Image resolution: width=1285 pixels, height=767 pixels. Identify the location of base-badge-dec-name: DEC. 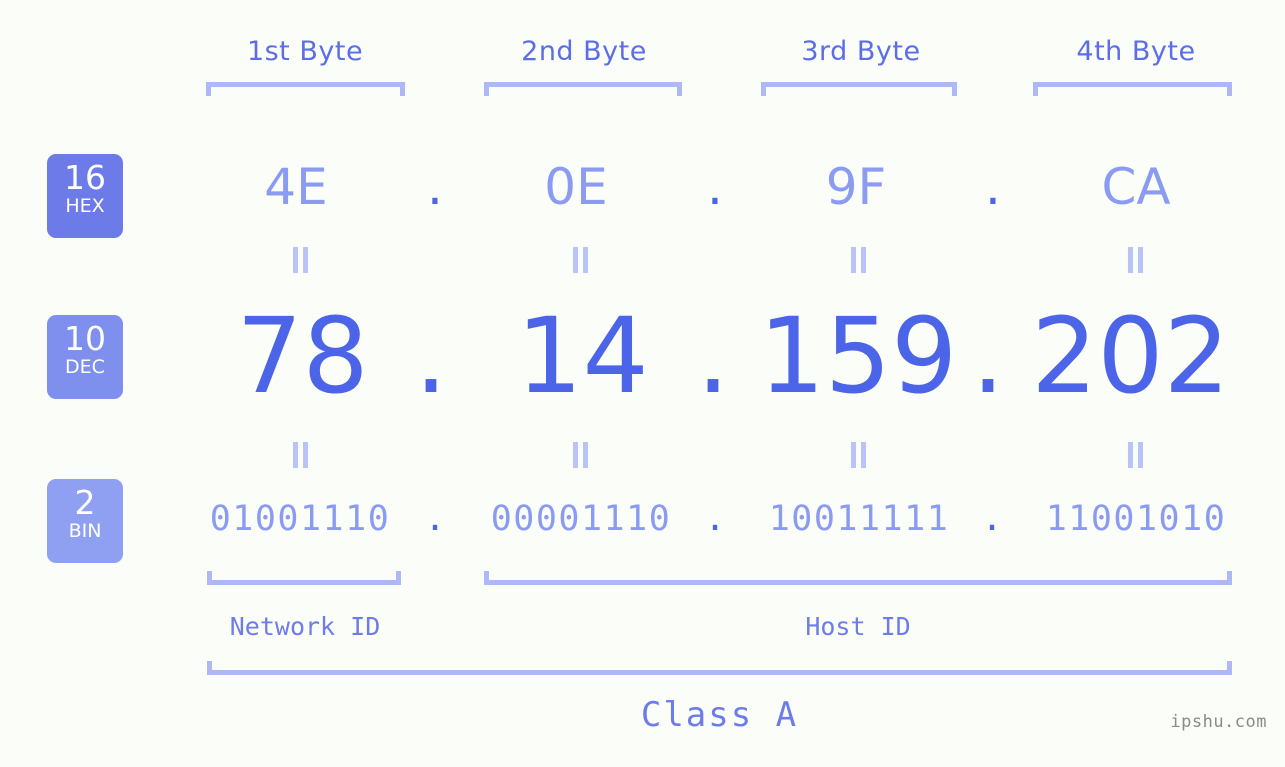
(85, 367).